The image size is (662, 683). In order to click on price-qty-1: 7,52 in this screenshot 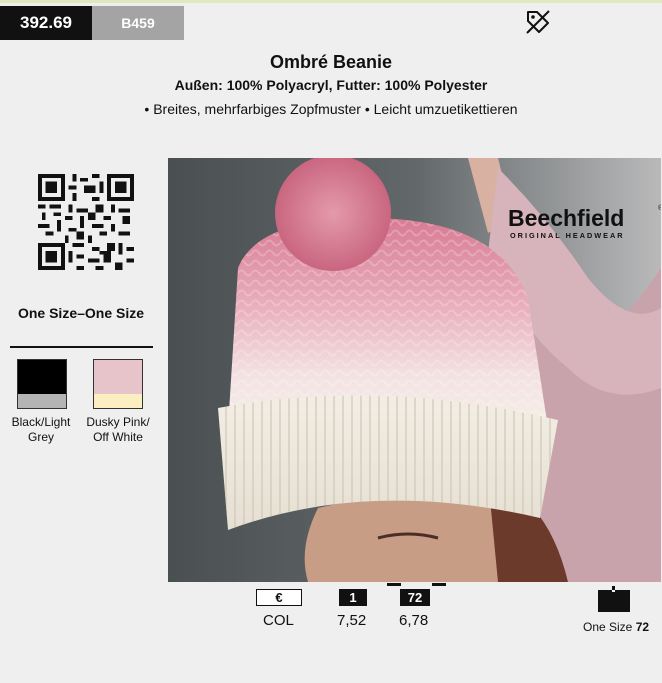, I will do `click(352, 620)`.